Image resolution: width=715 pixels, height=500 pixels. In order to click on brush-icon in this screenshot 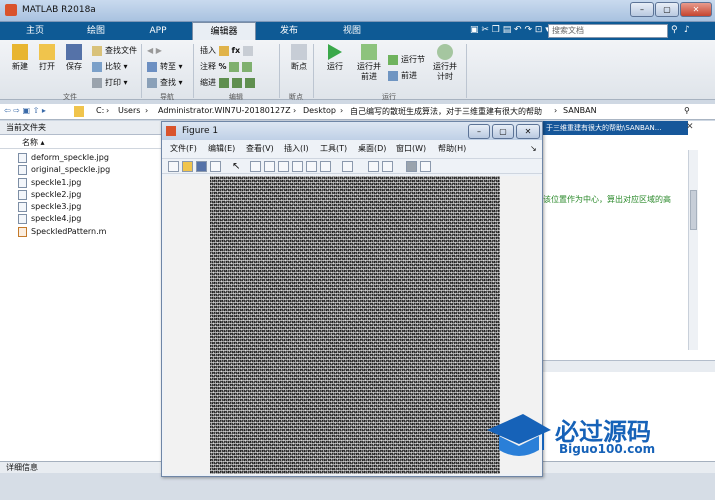, I will do `click(325, 166)`.